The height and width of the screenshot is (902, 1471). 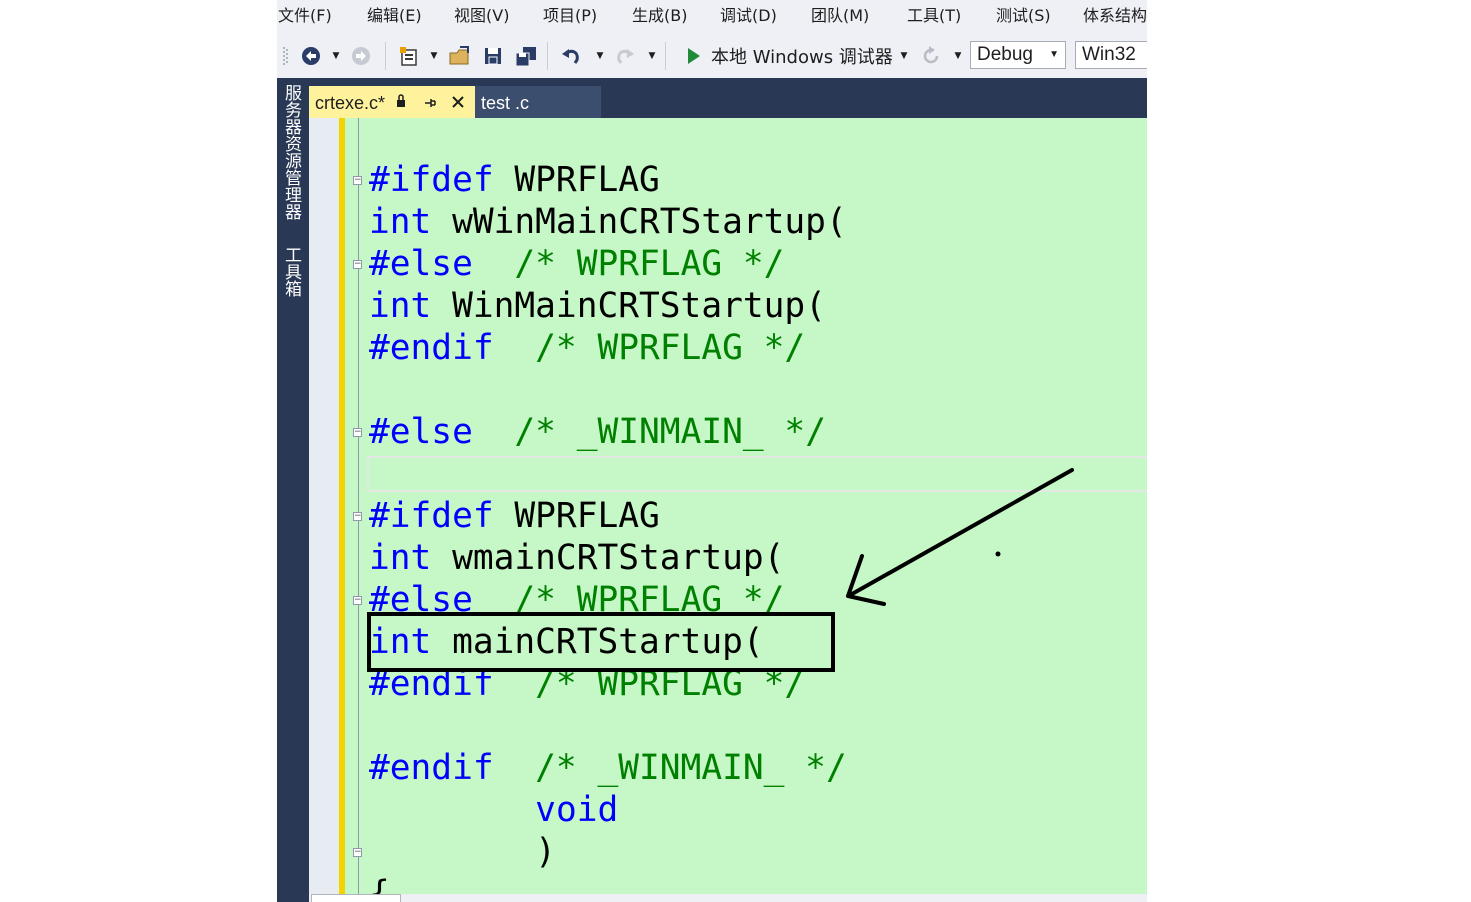 I want to click on indicator-margin, so click(x=324, y=506).